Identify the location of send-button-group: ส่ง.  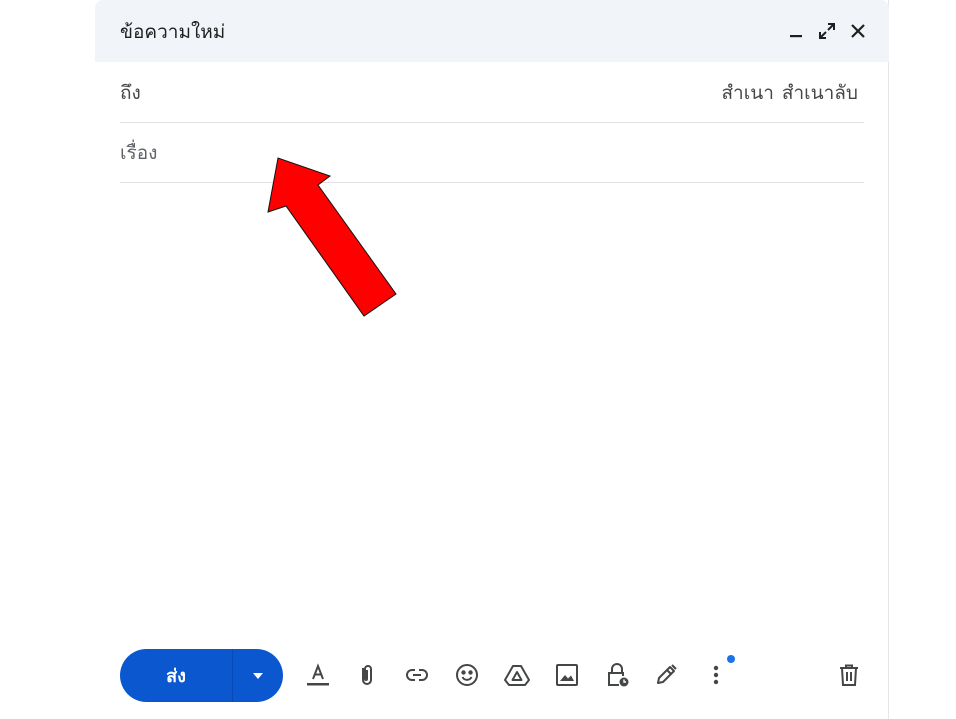
(201, 675).